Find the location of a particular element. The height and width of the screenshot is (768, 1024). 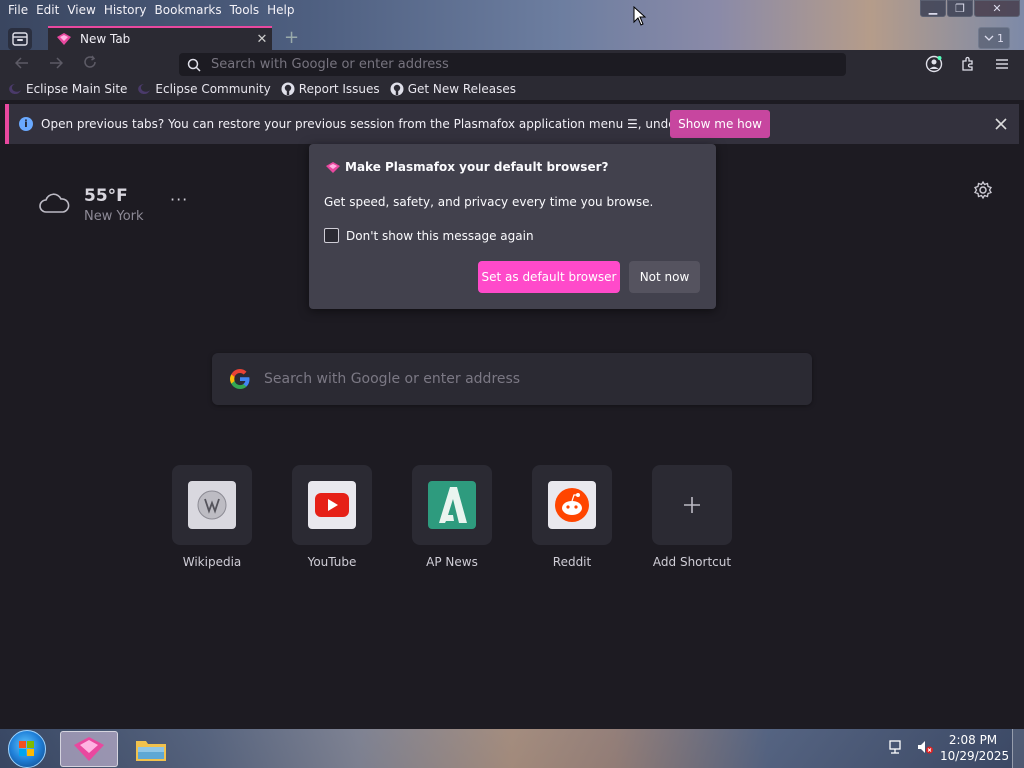

dont-show-again-checkbox is located at coordinates (331, 235).